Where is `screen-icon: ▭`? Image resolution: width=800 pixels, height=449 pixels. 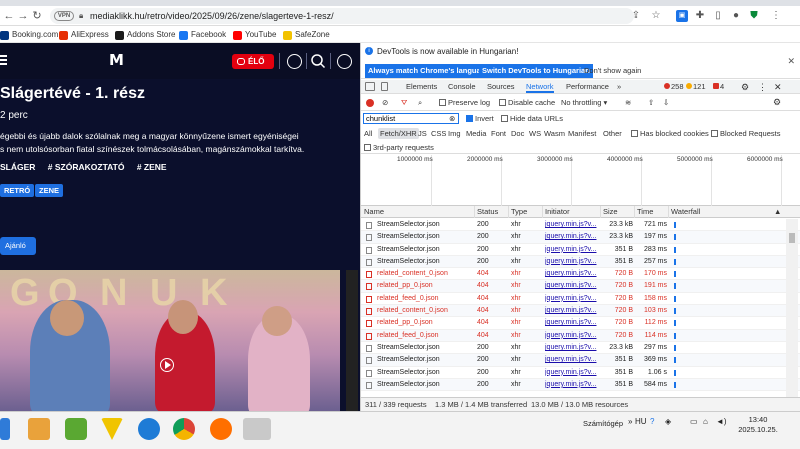 screen-icon: ▭ is located at coordinates (694, 421).